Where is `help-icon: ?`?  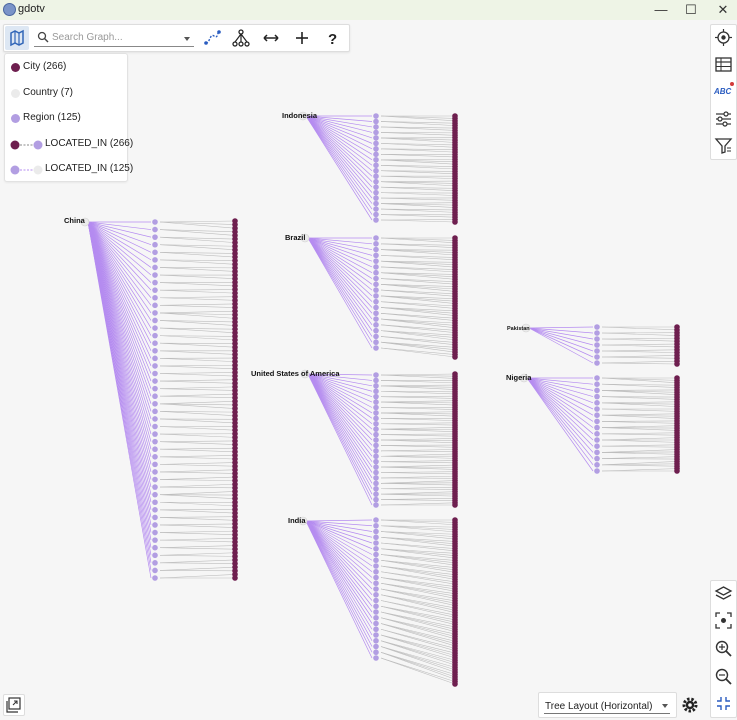
help-icon: ? is located at coordinates (333, 38).